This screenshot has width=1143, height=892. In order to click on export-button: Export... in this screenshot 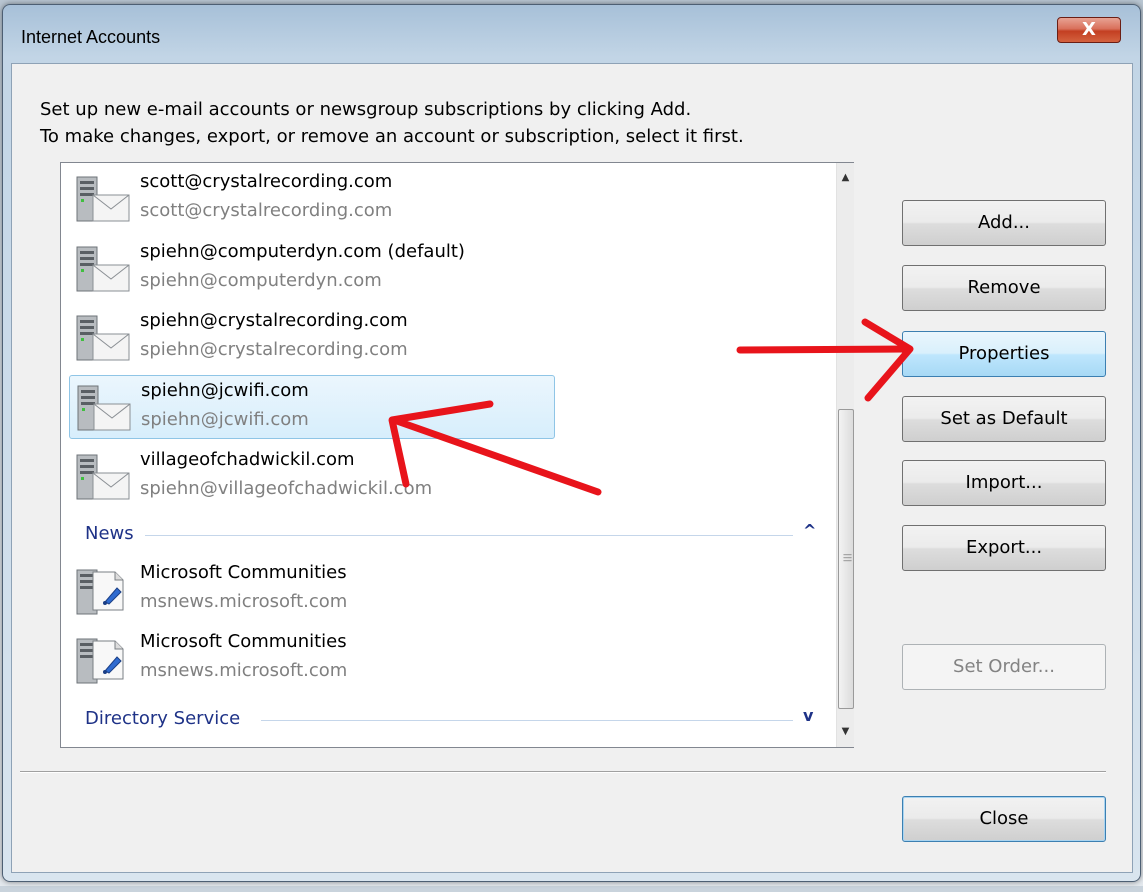, I will do `click(1004, 548)`.